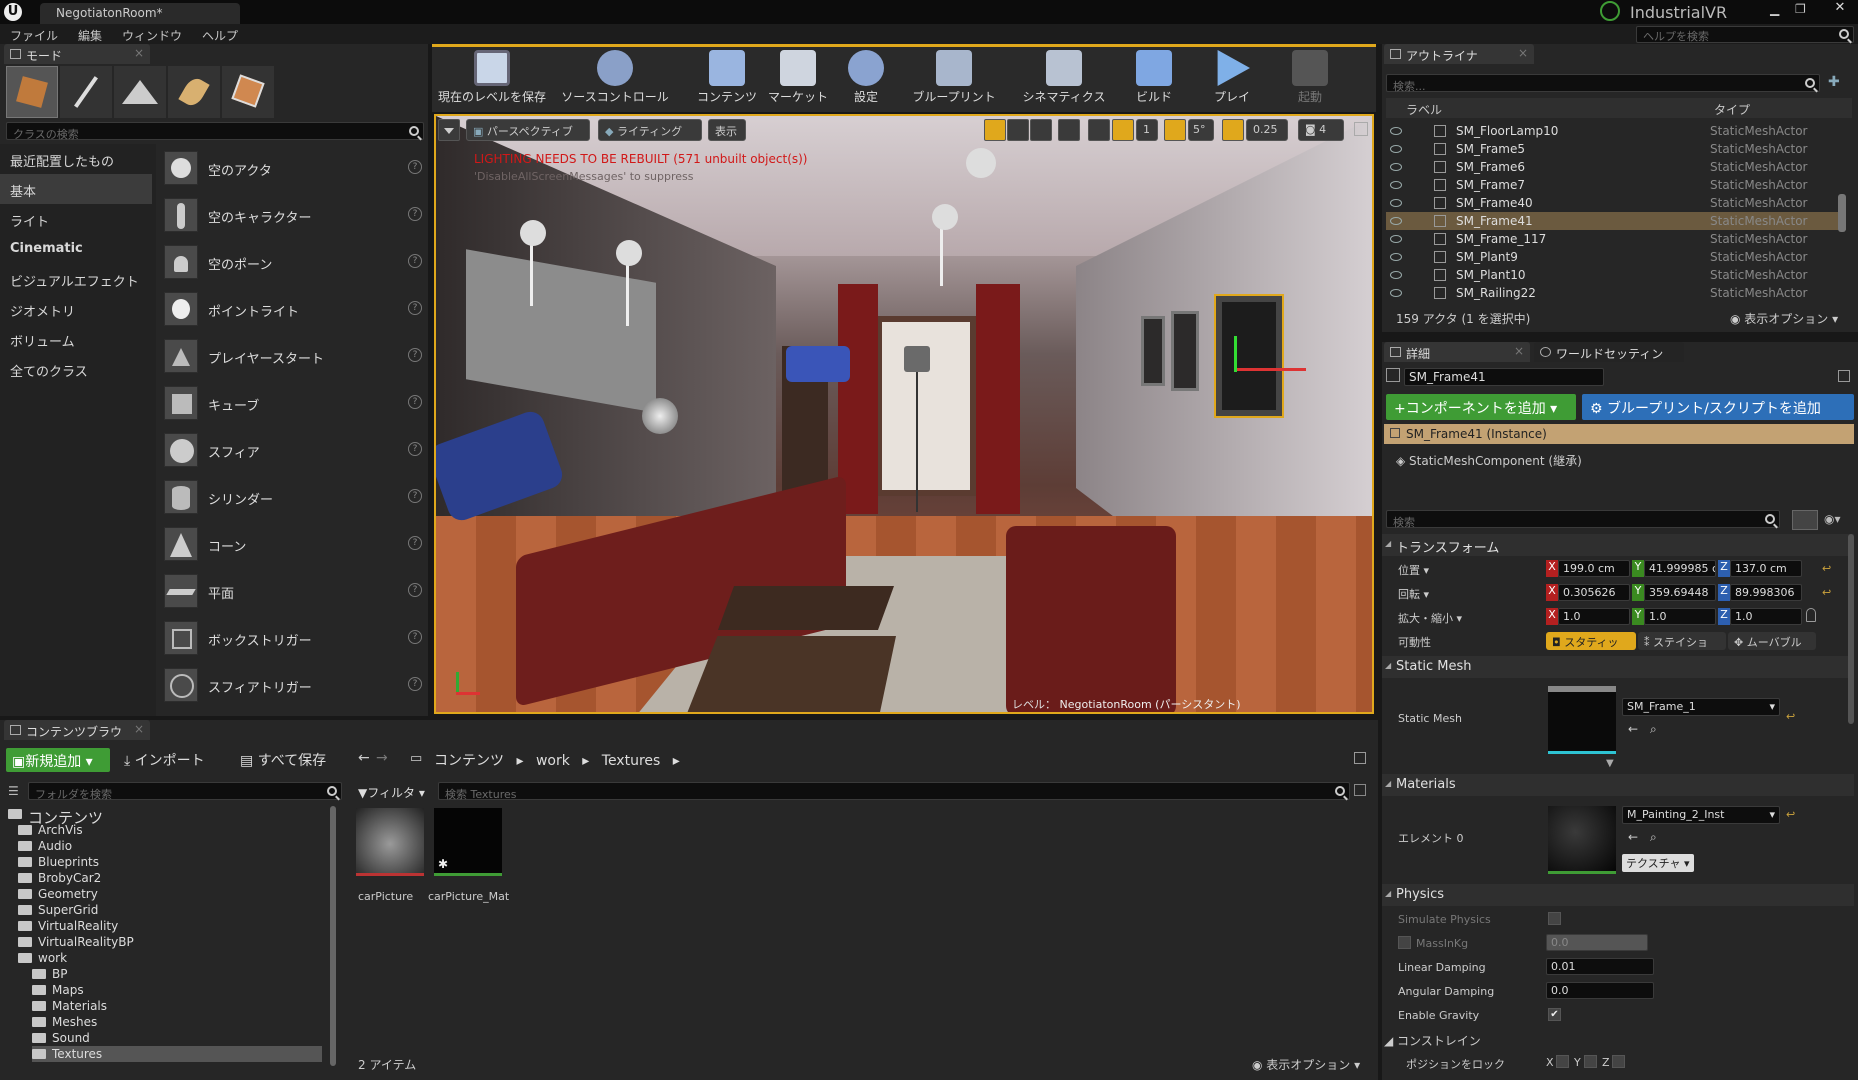 The image size is (1858, 1080). What do you see at coordinates (1361, 129) in the screenshot?
I see `maximize-viewport-icon` at bounding box center [1361, 129].